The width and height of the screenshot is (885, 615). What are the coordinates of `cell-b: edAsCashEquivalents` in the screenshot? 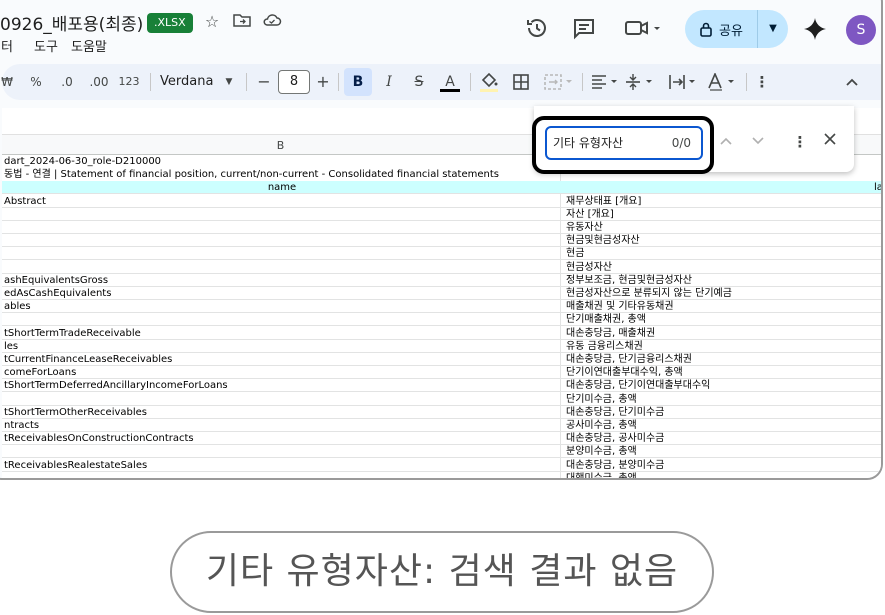 It's located at (282, 293).